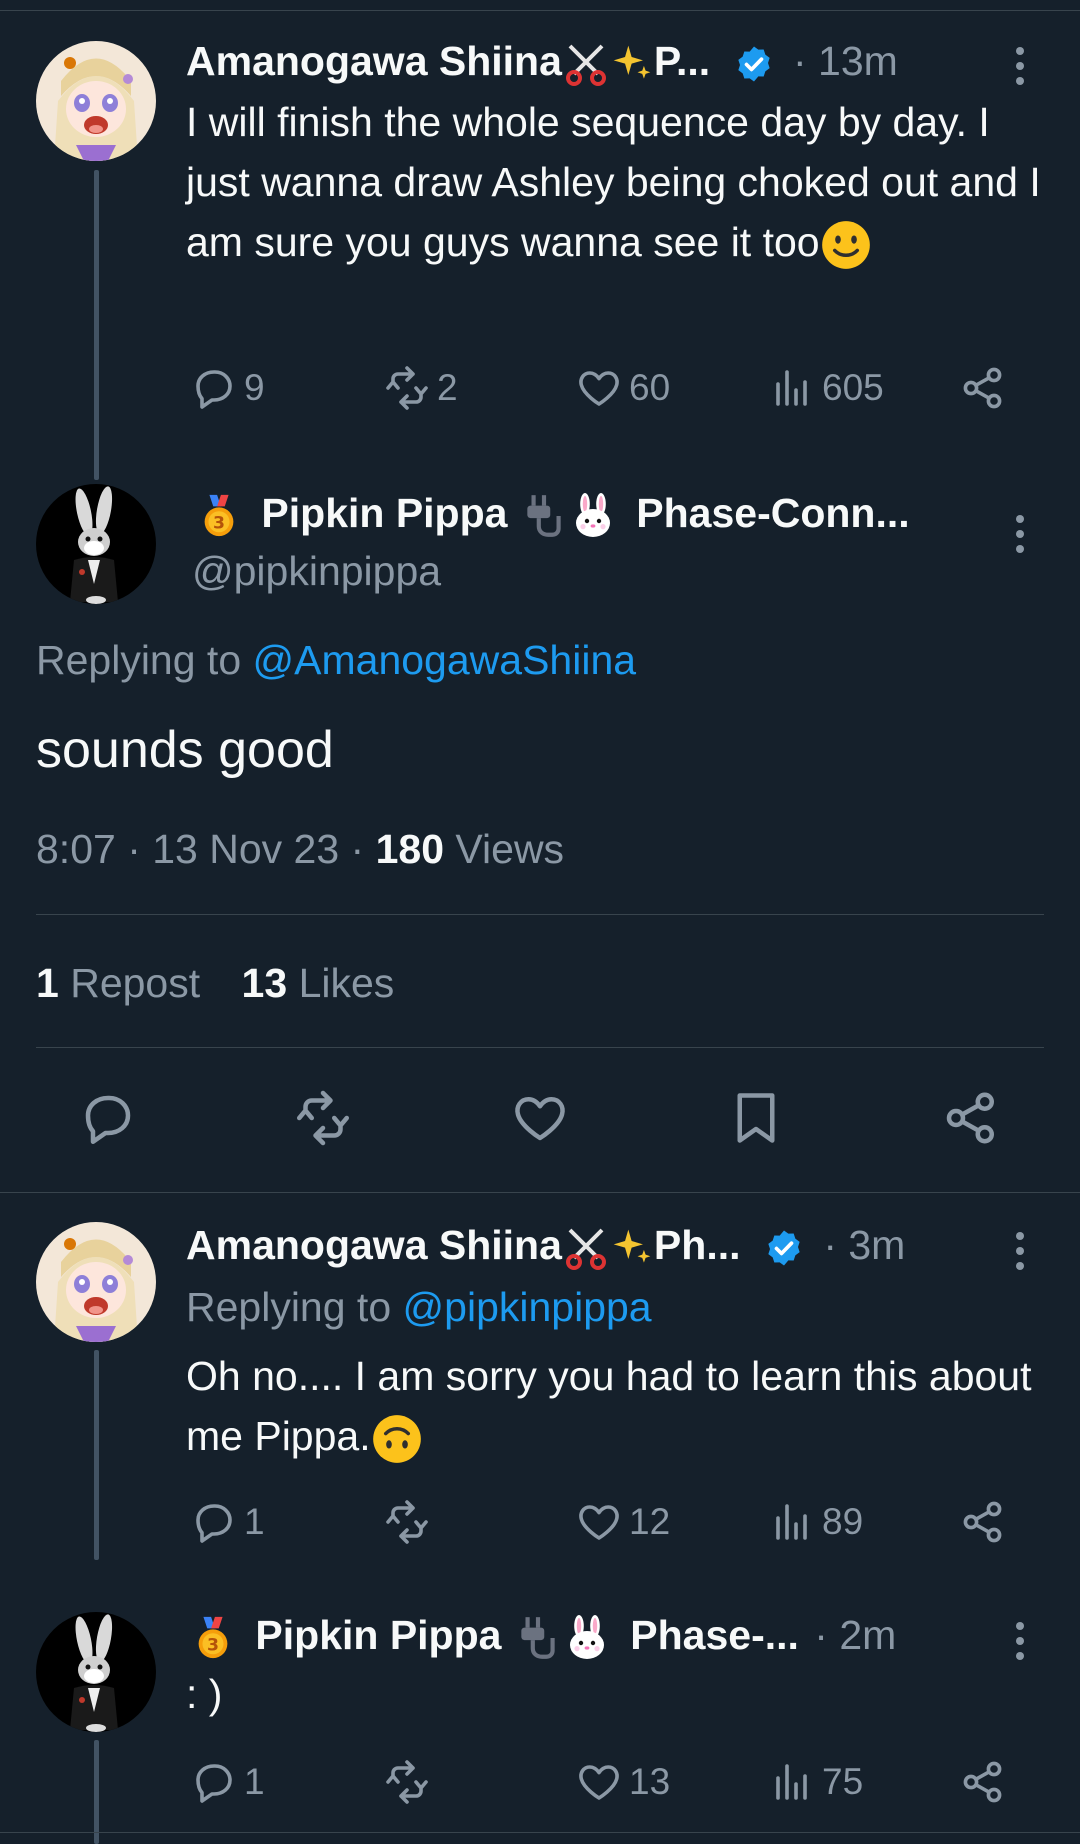 The width and height of the screenshot is (1080, 1844). Describe the element at coordinates (864, 1245) in the screenshot. I see `tweet-time: · 3m` at that location.